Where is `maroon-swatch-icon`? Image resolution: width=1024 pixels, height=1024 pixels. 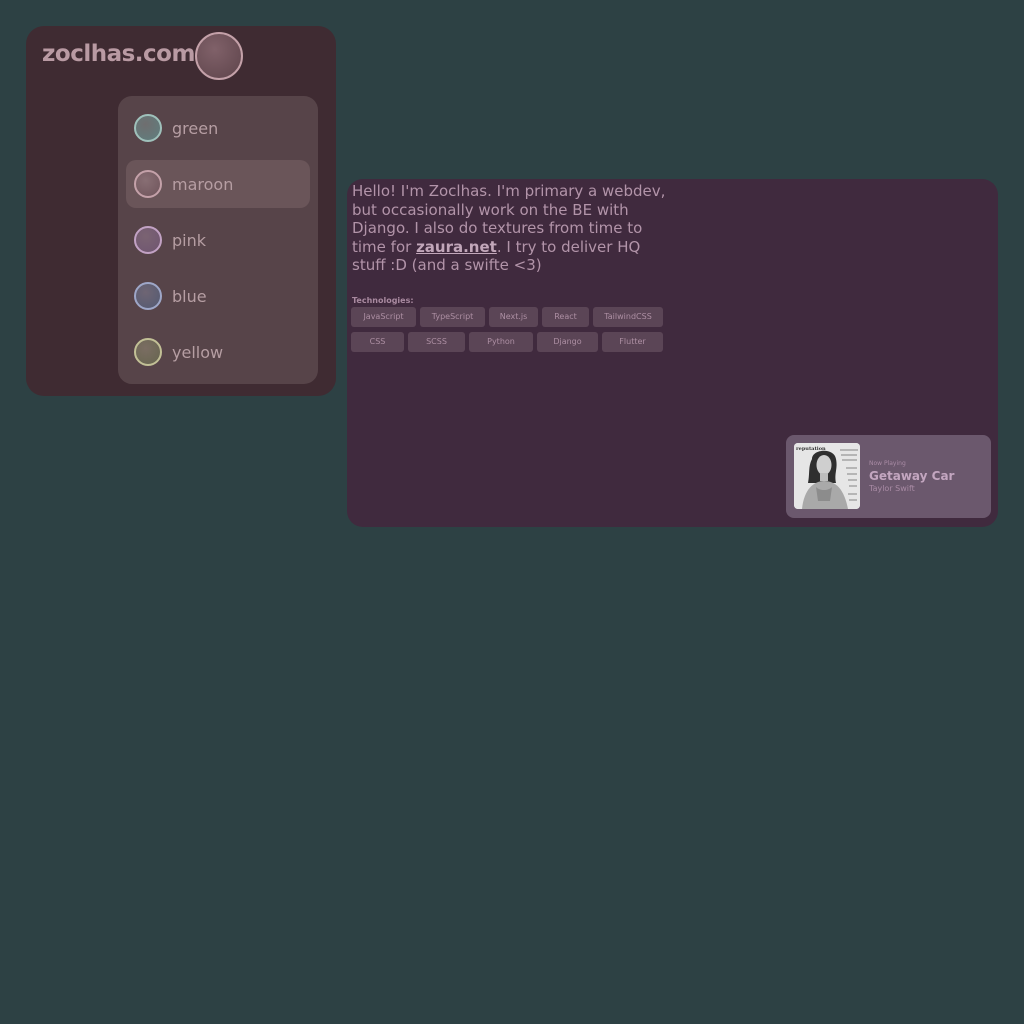
maroon-swatch-icon is located at coordinates (148, 184).